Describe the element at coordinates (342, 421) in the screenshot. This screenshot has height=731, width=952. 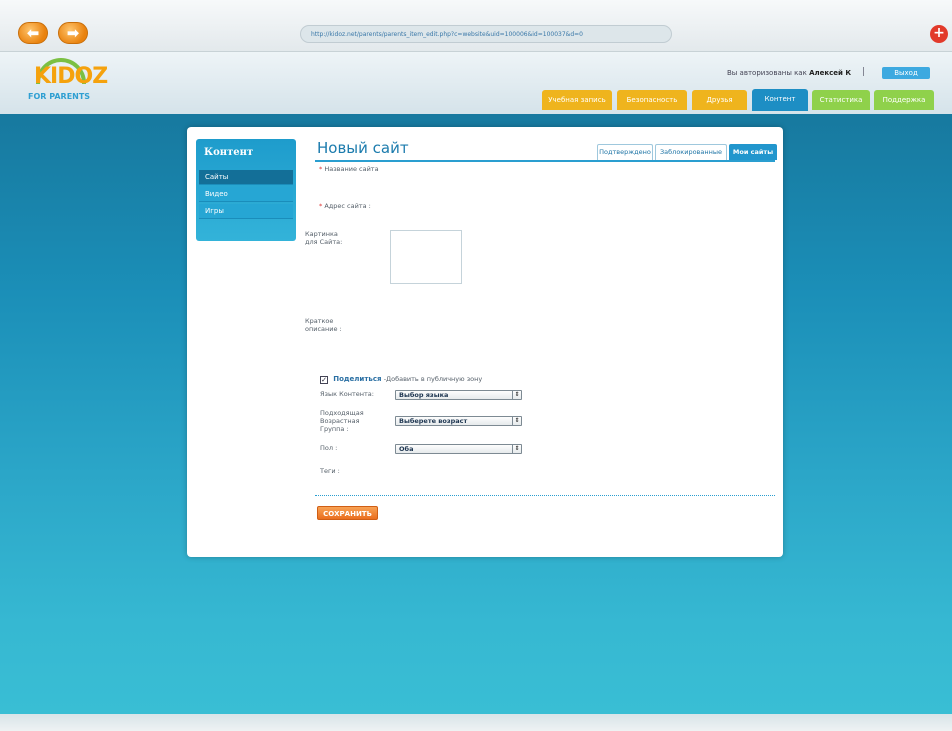
I see `age-group-label: Подходящая Возрастная Группа :` at that location.